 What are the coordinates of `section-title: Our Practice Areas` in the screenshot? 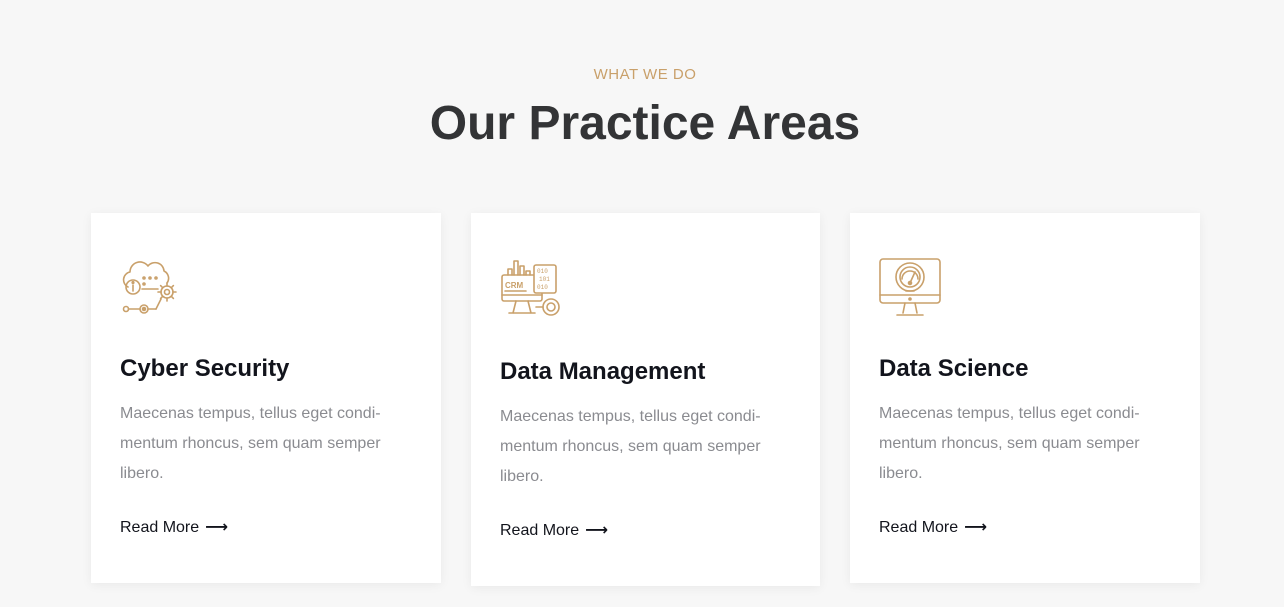 It's located at (645, 123).